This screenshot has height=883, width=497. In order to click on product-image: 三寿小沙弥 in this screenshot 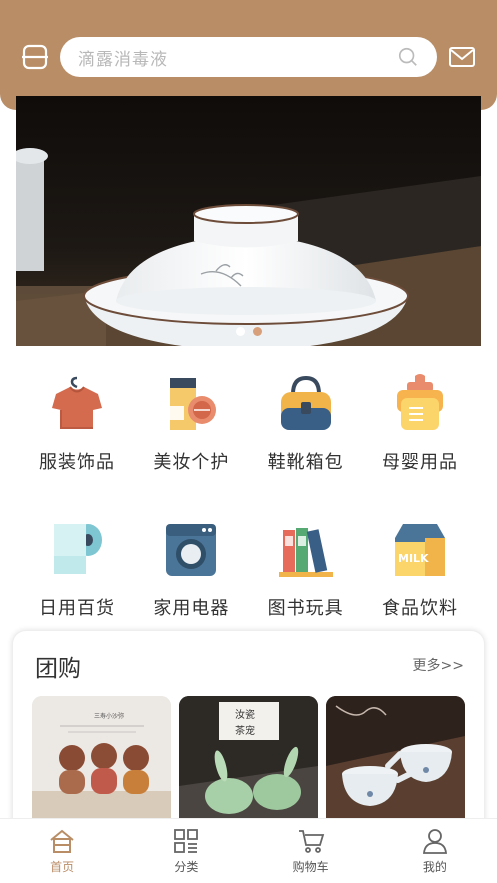, I will do `click(101, 766)`.